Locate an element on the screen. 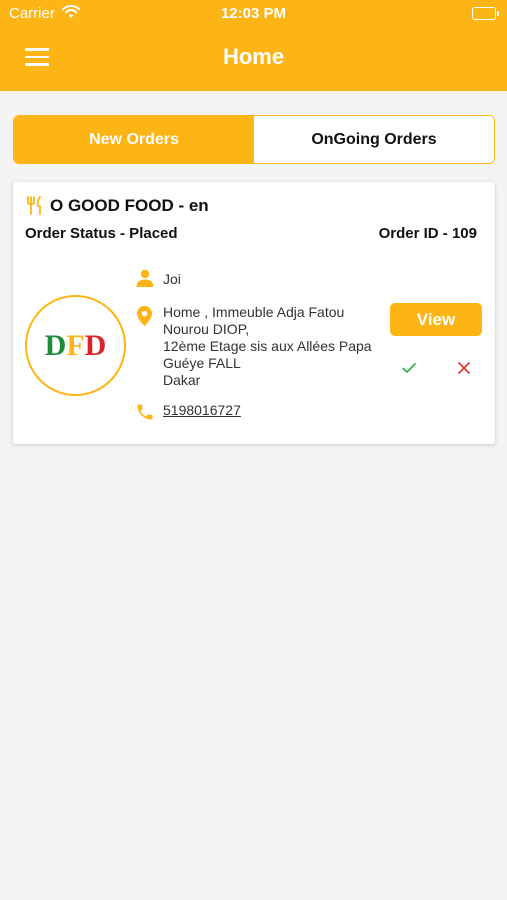  close-icon is located at coordinates (464, 370).